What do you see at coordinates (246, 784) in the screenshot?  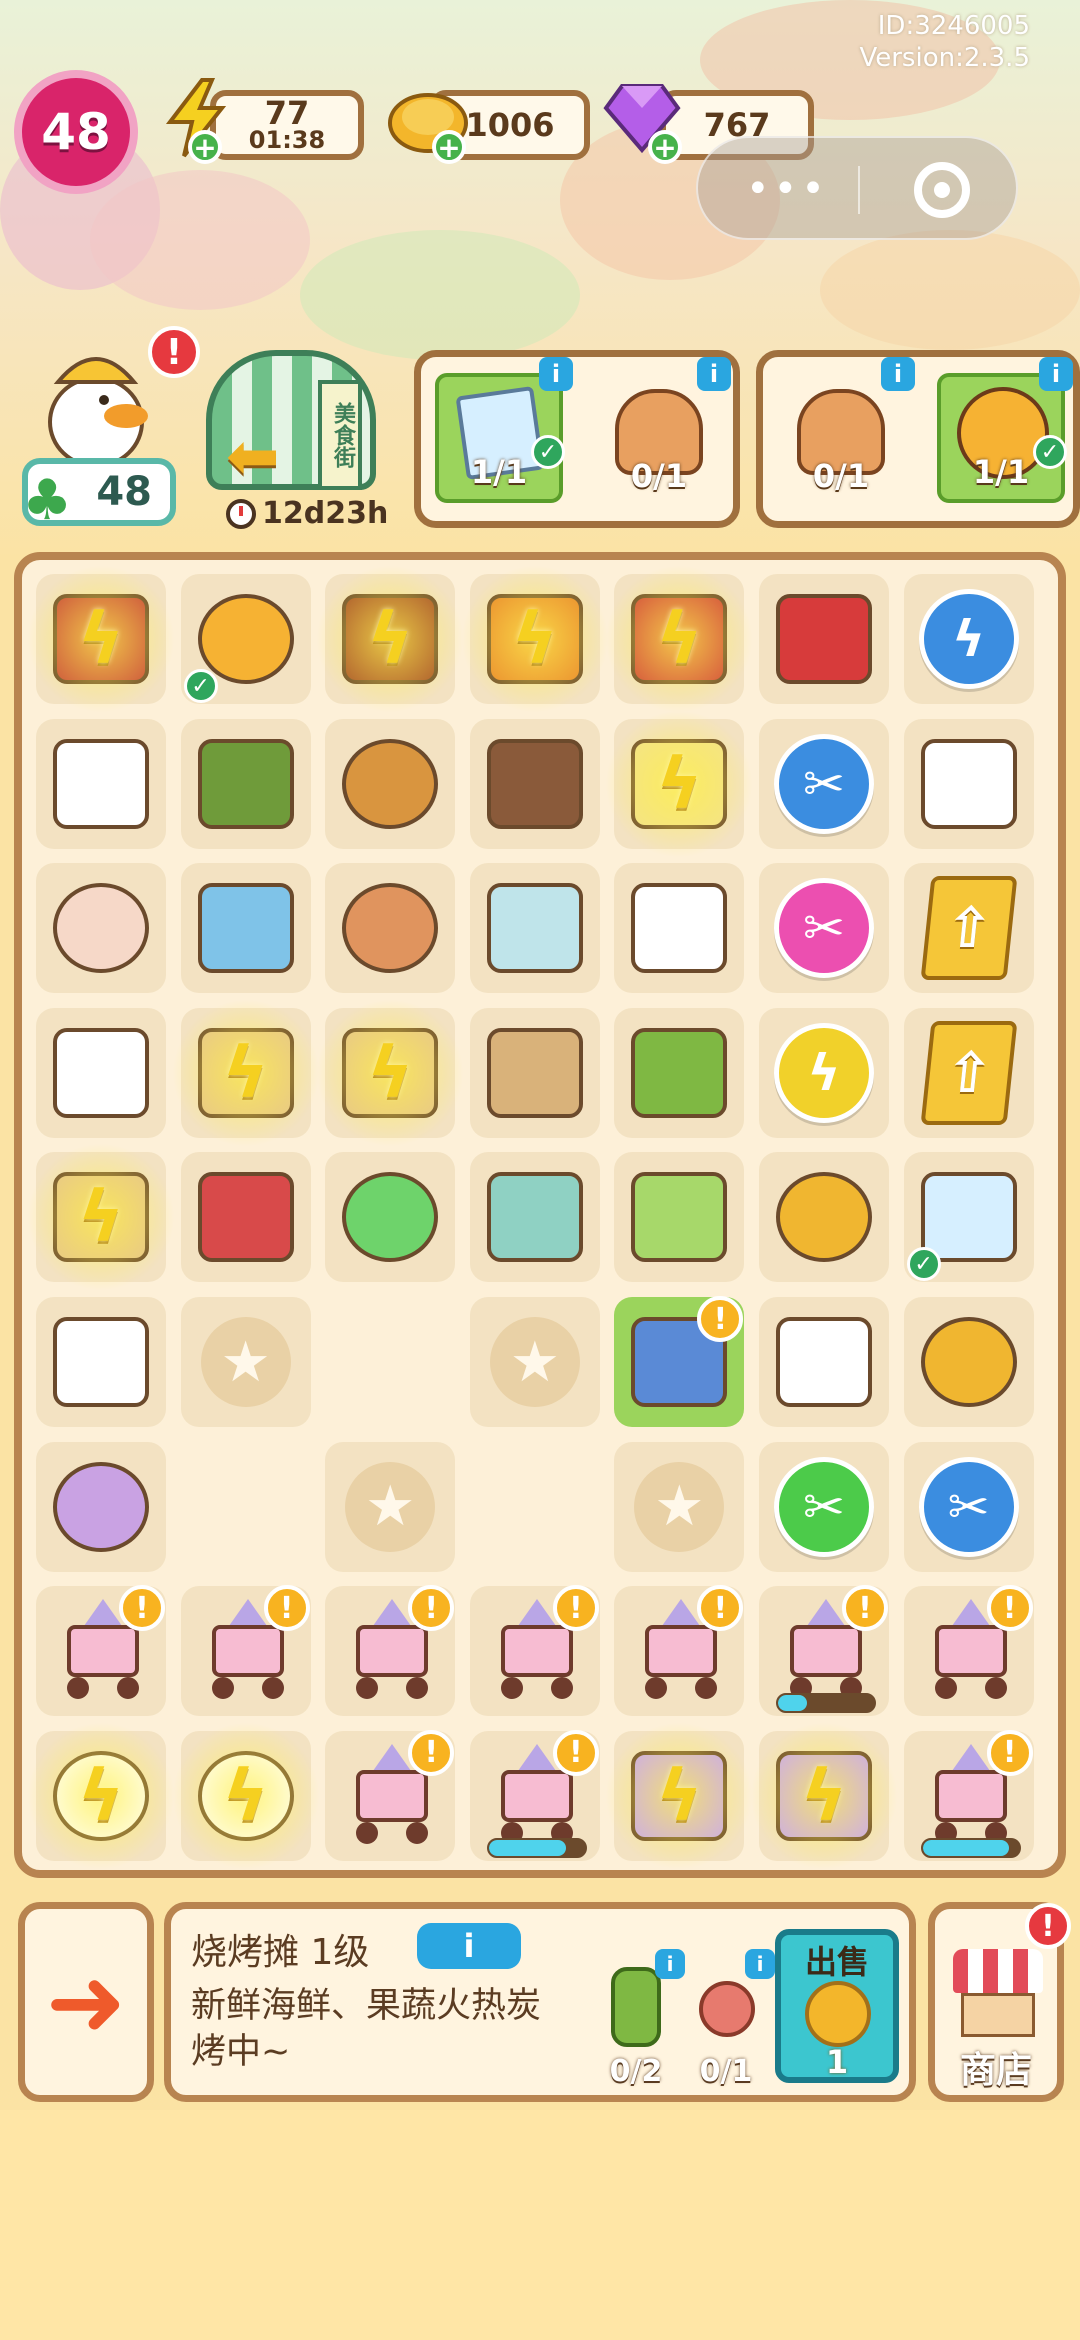 I see `green-apron-item` at bounding box center [246, 784].